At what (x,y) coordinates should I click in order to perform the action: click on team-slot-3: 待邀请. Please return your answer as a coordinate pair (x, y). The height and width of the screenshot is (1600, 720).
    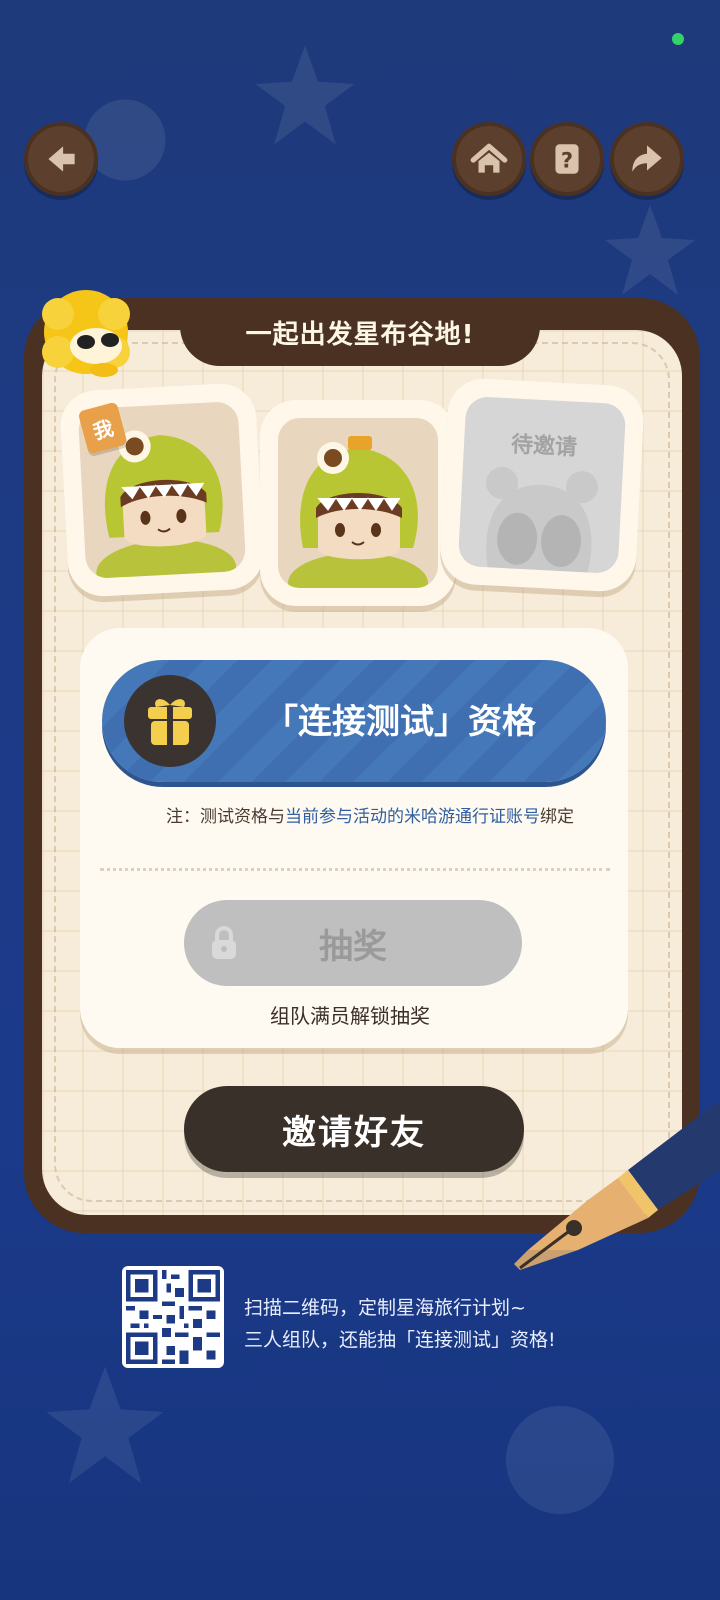
    Looking at the image, I should click on (542, 485).